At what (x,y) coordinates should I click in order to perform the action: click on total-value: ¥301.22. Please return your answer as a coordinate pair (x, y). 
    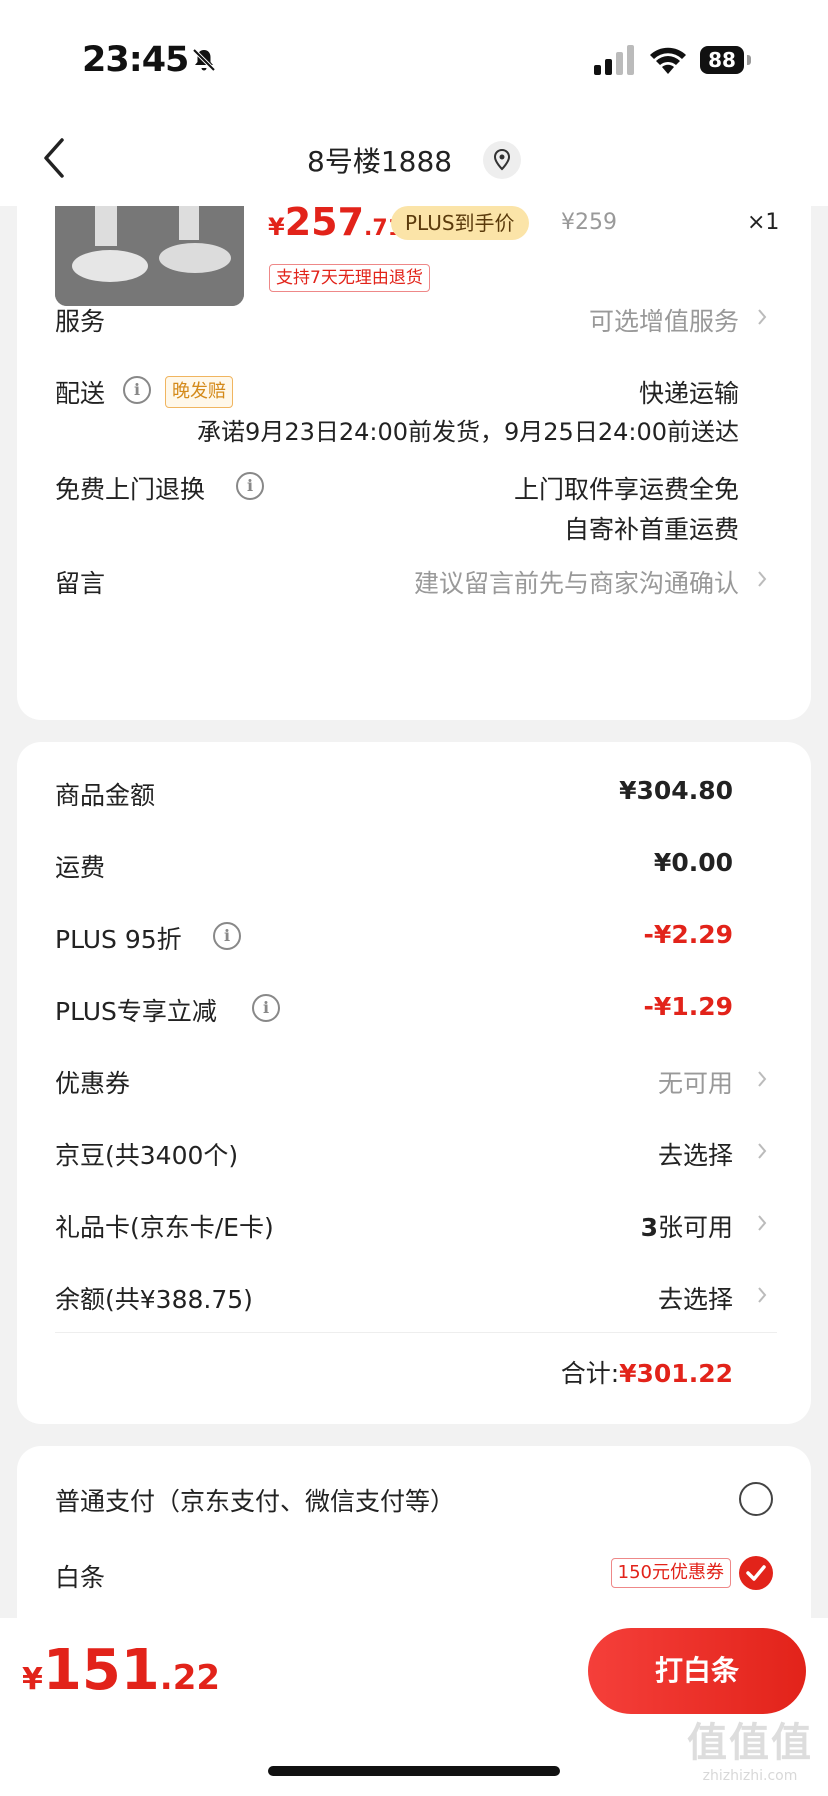
    Looking at the image, I should click on (676, 1373).